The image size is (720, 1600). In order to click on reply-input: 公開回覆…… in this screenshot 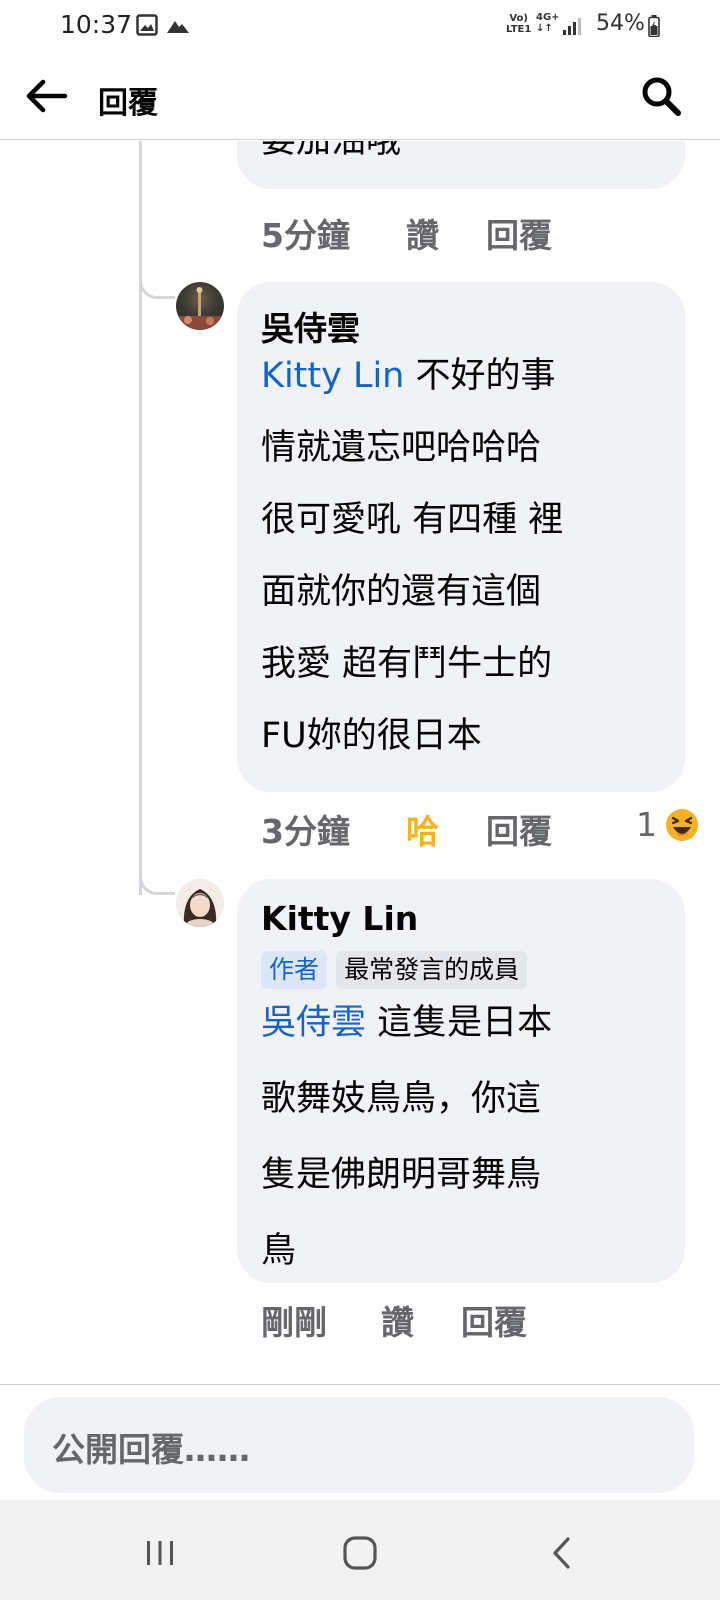, I will do `click(359, 1445)`.